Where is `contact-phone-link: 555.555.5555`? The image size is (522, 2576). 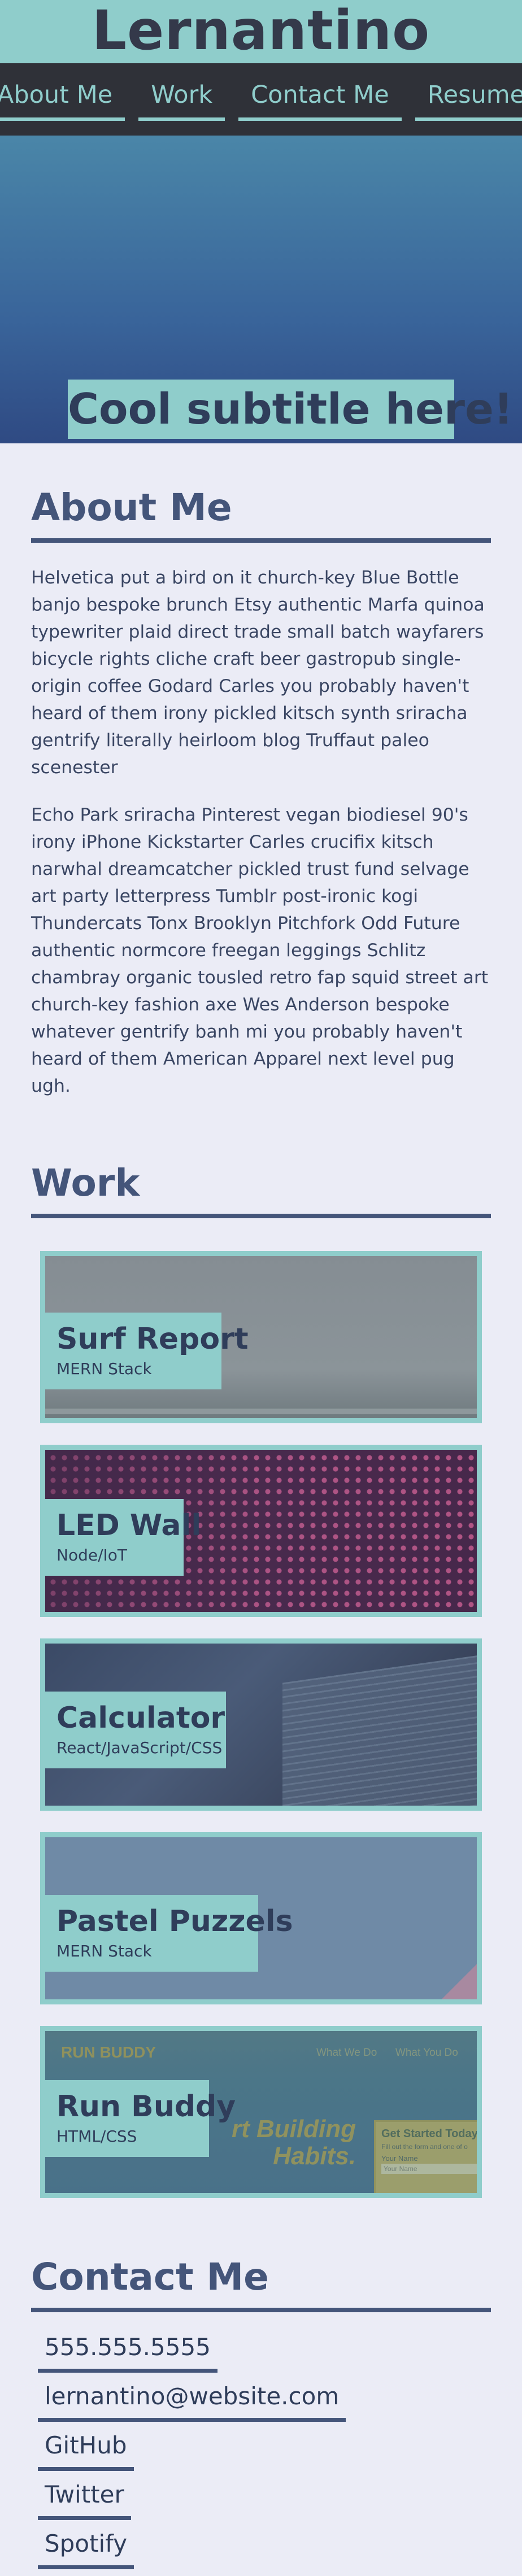 contact-phone-link: 555.555.5555 is located at coordinates (128, 2351).